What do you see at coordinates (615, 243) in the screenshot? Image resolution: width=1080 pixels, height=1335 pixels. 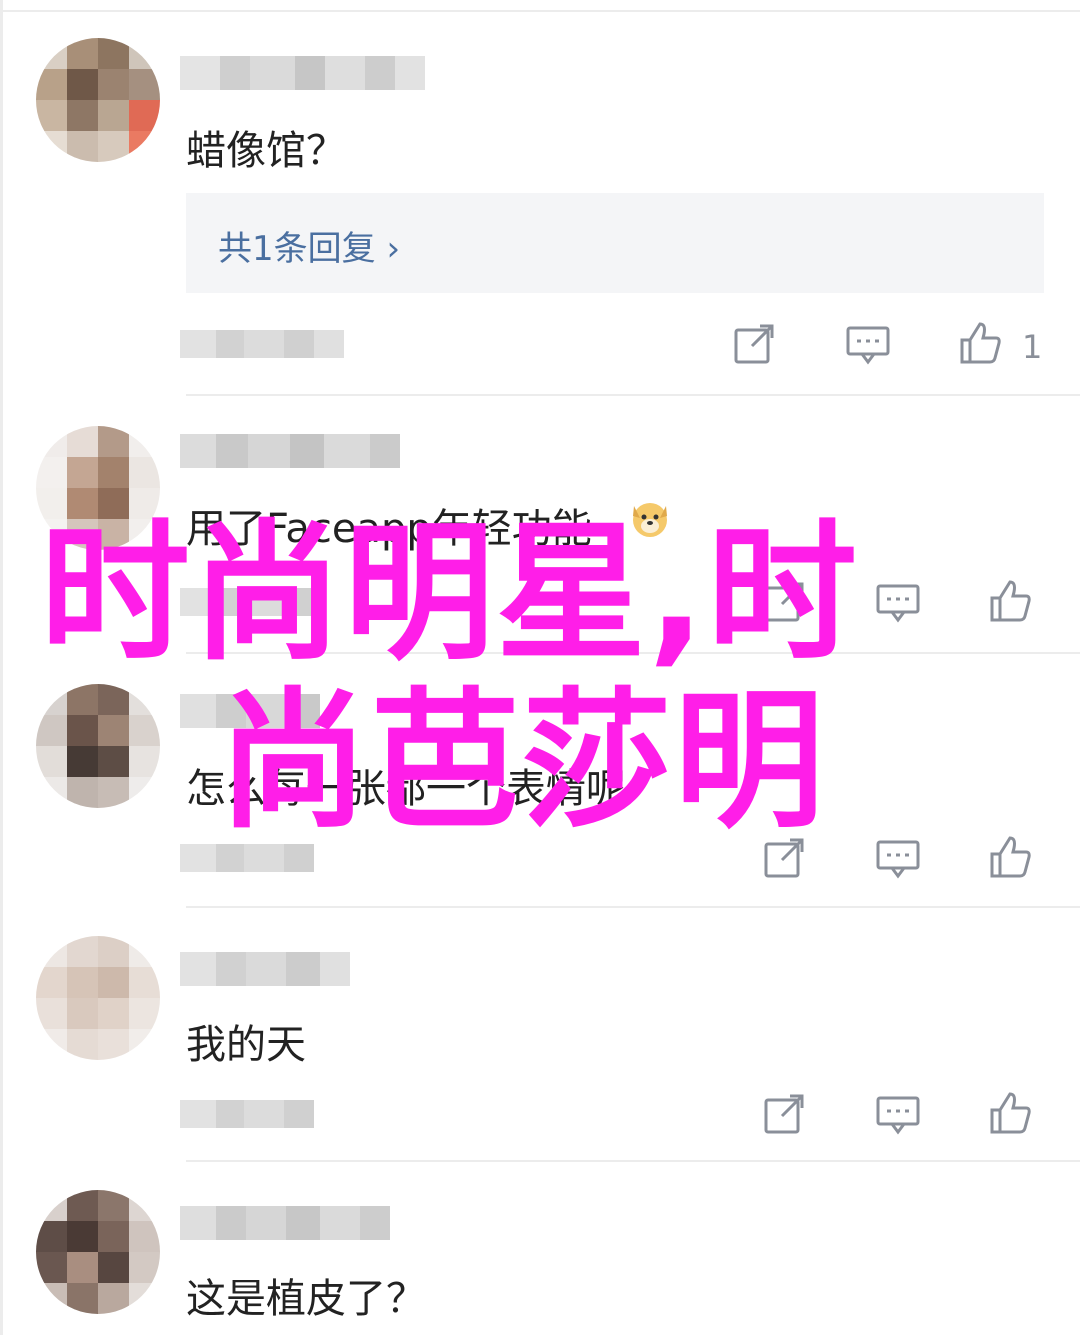 I see `replies-panel: 共1条回复 ›` at bounding box center [615, 243].